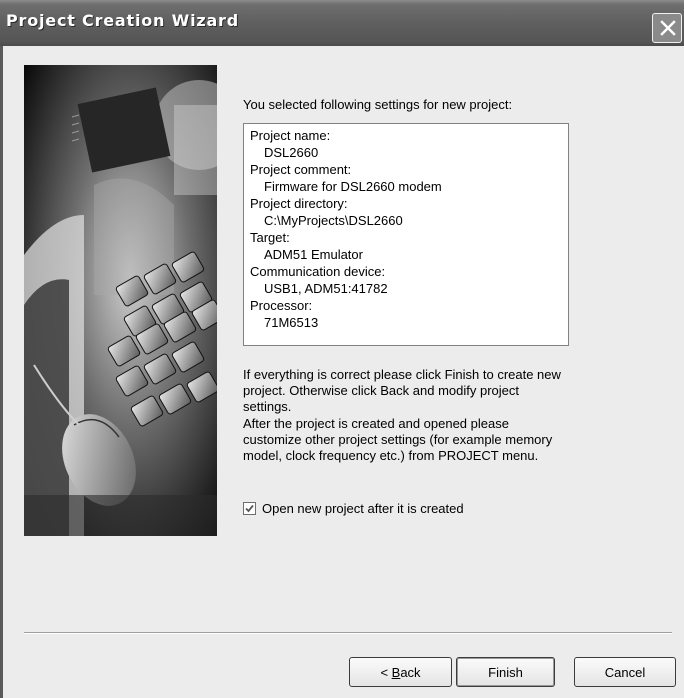  What do you see at coordinates (342, 23) in the screenshot?
I see `title-bar: Project Creation Wizard` at bounding box center [342, 23].